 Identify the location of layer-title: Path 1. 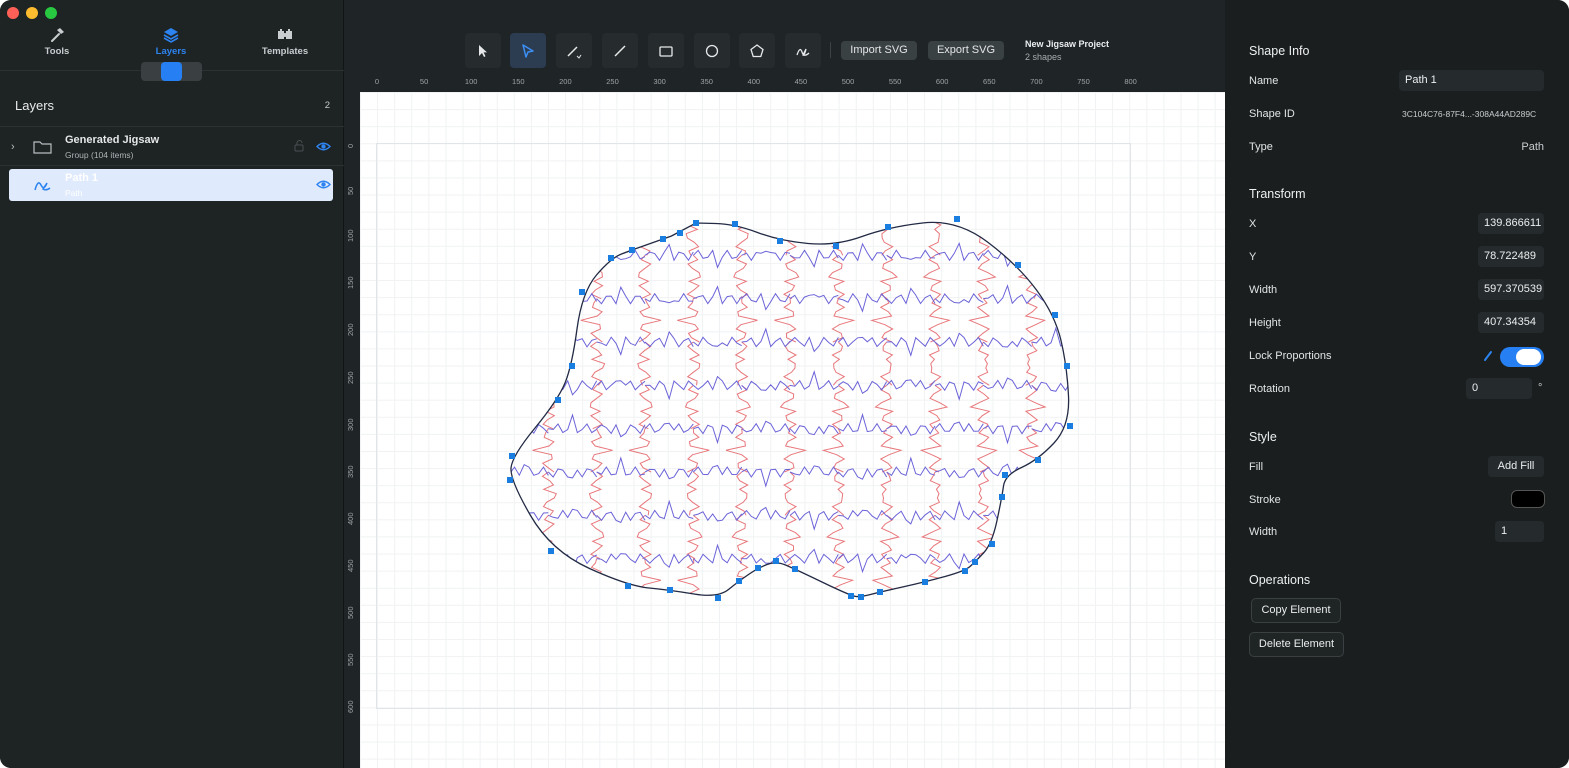
(82, 178).